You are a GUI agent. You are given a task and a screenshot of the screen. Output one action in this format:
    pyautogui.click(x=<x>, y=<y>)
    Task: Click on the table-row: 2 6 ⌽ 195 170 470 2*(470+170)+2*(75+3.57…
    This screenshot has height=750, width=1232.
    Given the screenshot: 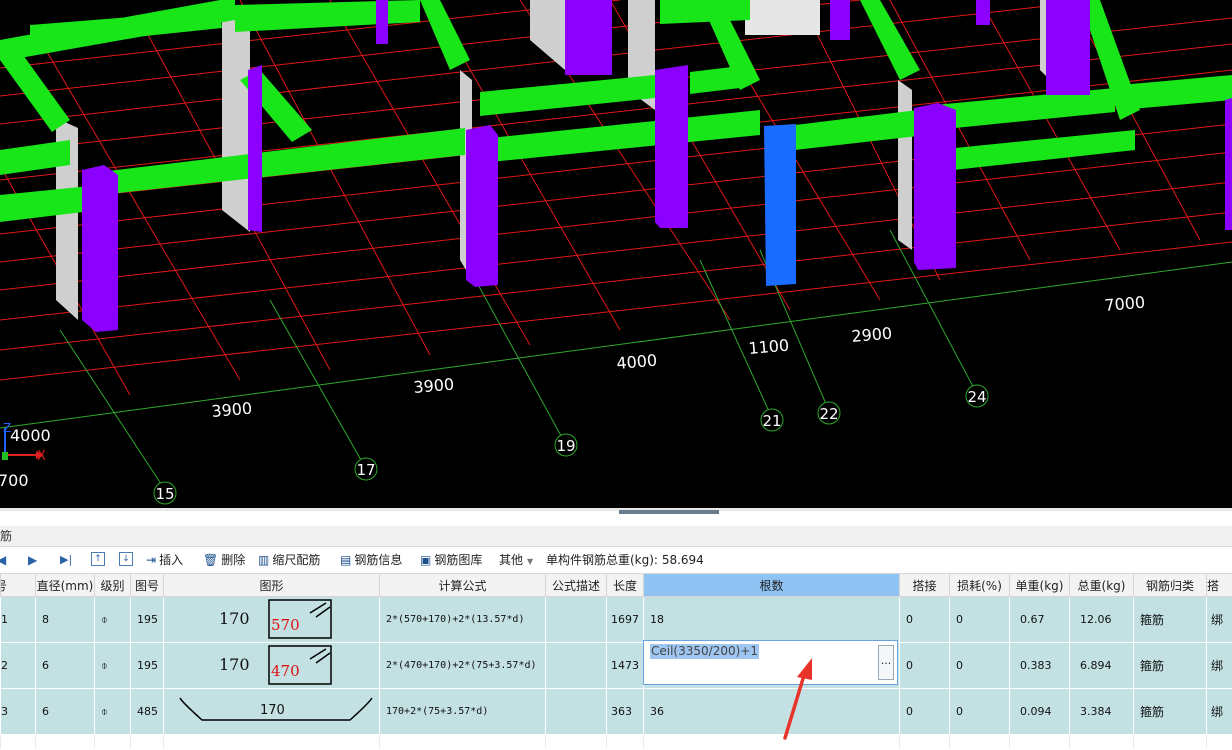 What is the action you would take?
    pyautogui.click(x=616, y=666)
    